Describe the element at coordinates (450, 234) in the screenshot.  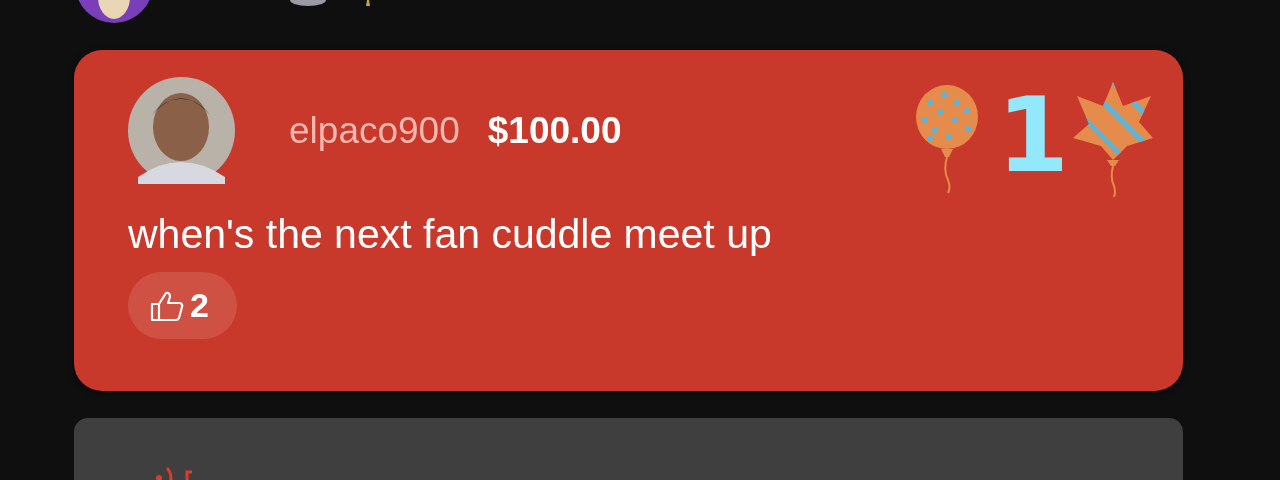
I see `message-text: when's the next fan cuddle meet up` at that location.